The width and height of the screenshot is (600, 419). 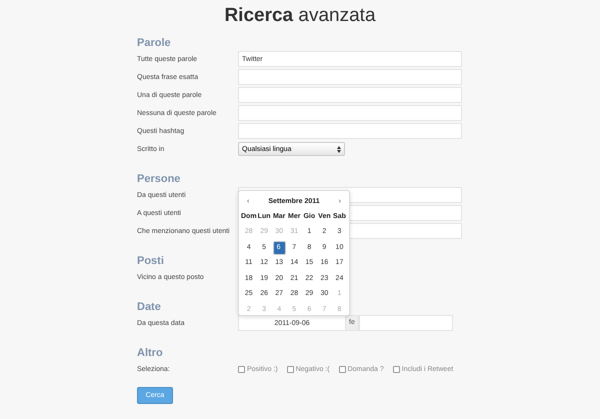 I want to click on section-heading: Date, so click(x=149, y=307).